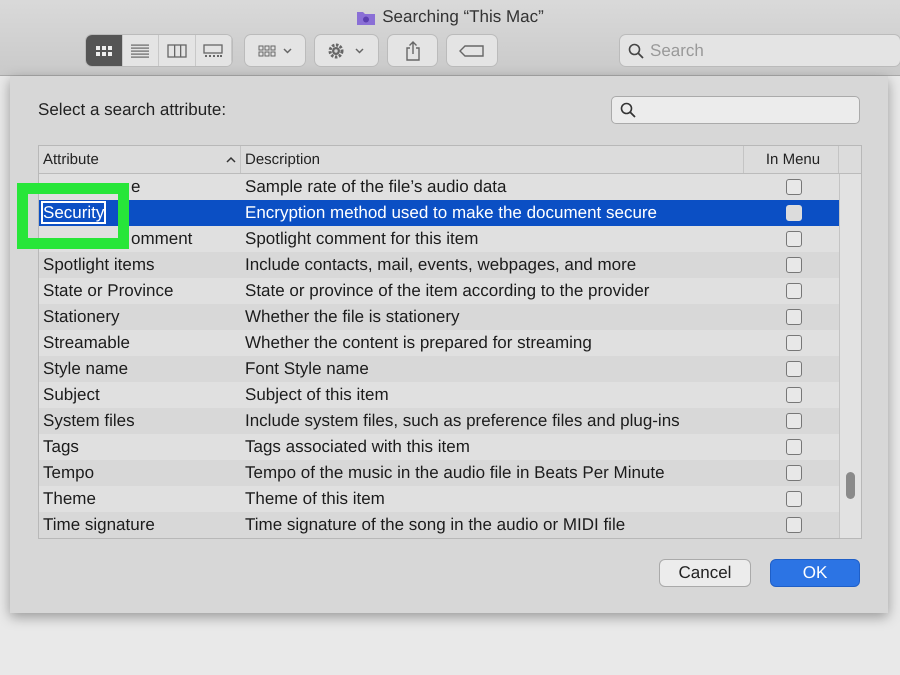 This screenshot has width=900, height=675. What do you see at coordinates (705, 573) in the screenshot?
I see `cancel-button: Cancel` at bounding box center [705, 573].